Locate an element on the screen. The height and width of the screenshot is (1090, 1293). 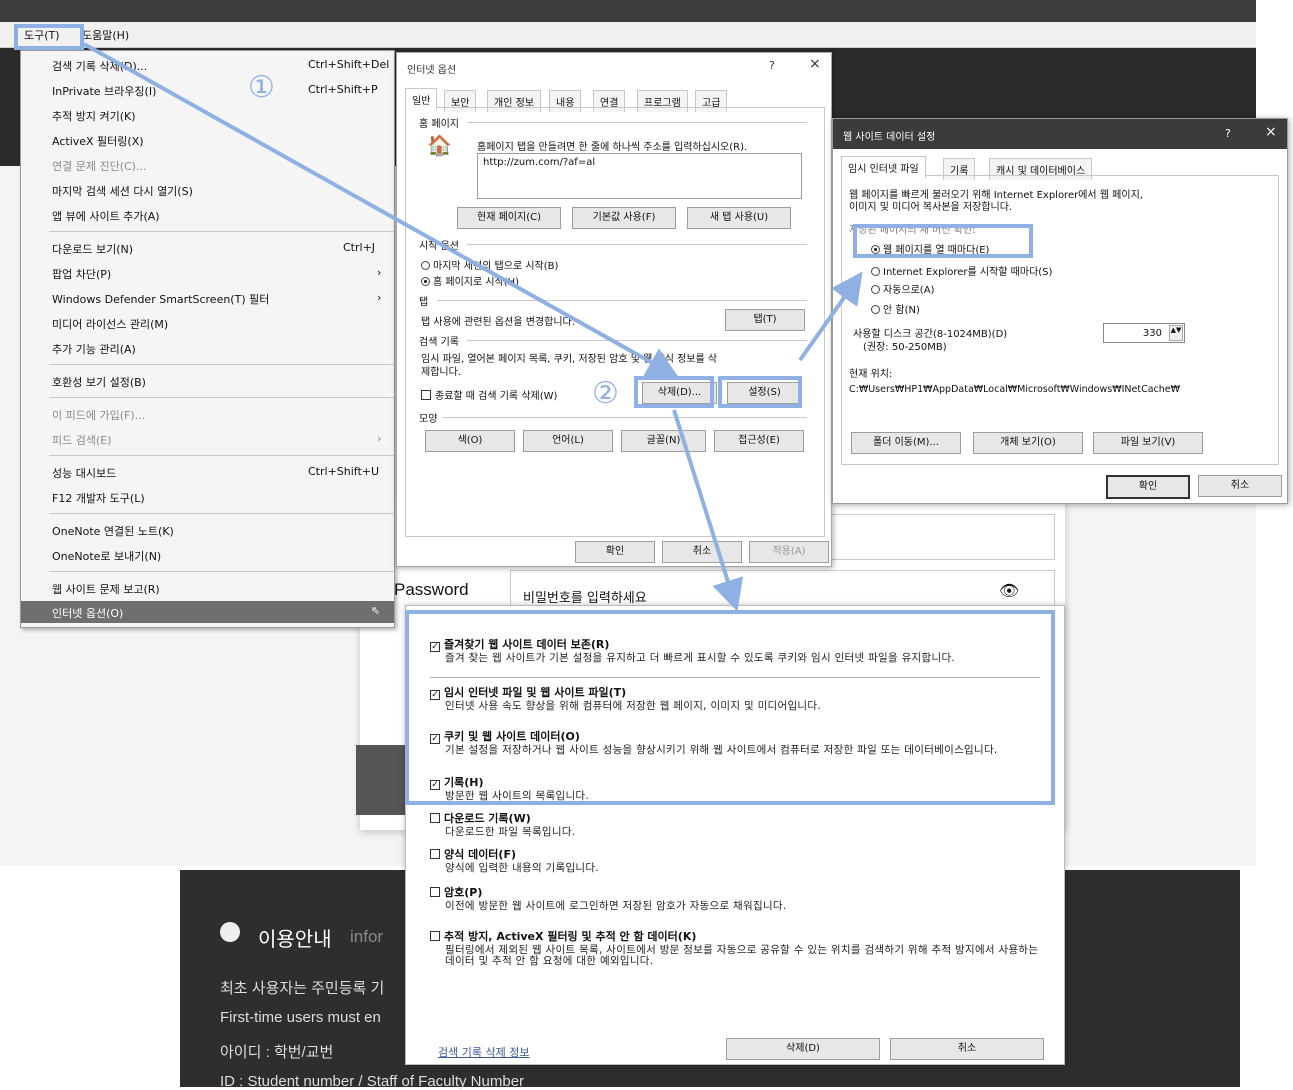
arrow-delete-to-dialog is located at coordinates (708, 510).